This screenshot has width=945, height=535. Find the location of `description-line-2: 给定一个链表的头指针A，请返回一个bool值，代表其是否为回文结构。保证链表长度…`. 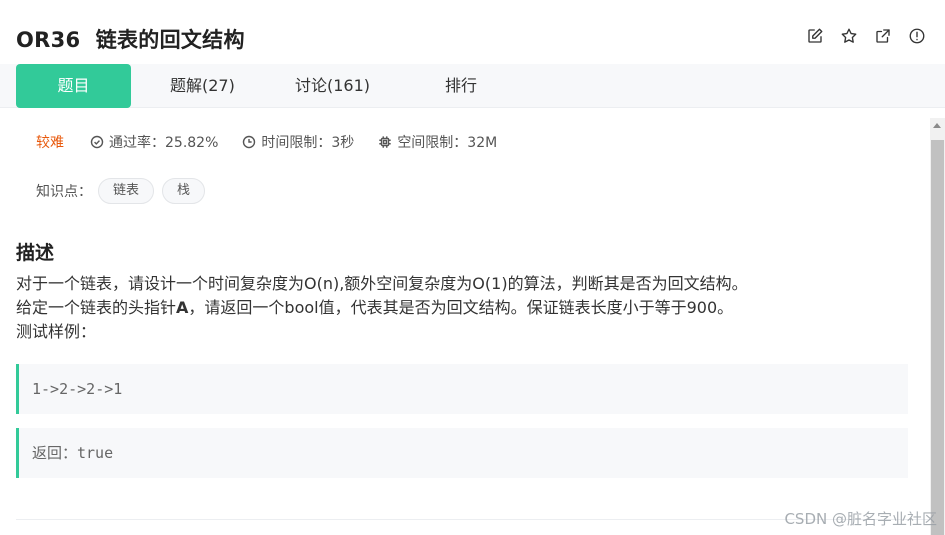

description-line-2: 给定一个链表的头指针A，请返回一个bool值，代表其是否为回文结构。保证链表长度… is located at coordinates (466, 308).